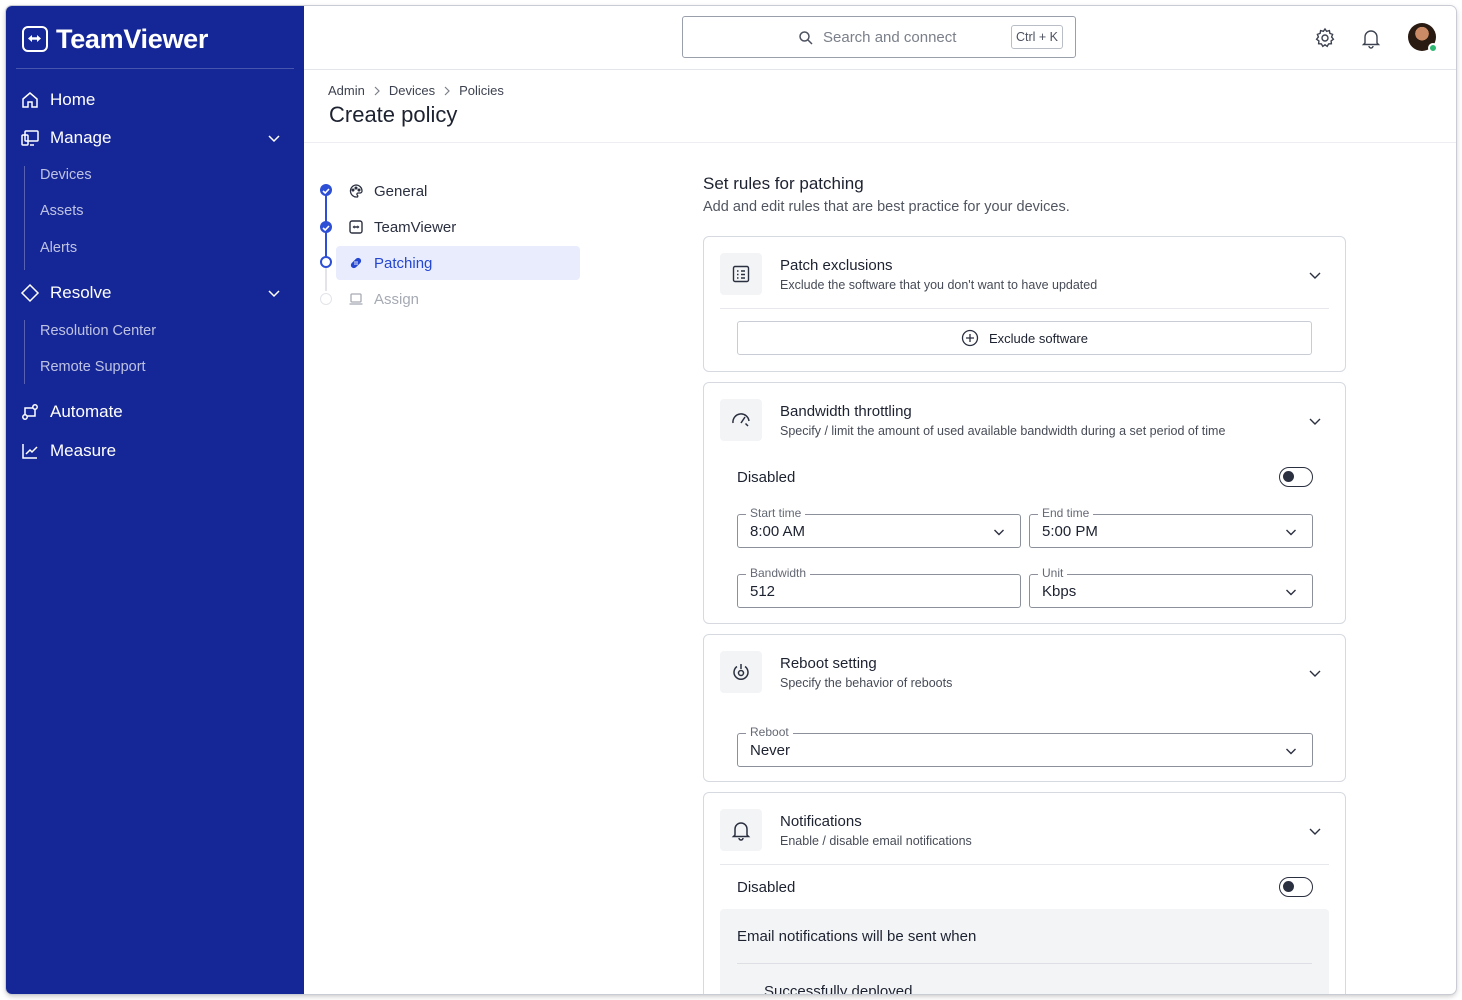 The image size is (1462, 1000). Describe the element at coordinates (770, 750) in the screenshot. I see `field-value: Never` at that location.